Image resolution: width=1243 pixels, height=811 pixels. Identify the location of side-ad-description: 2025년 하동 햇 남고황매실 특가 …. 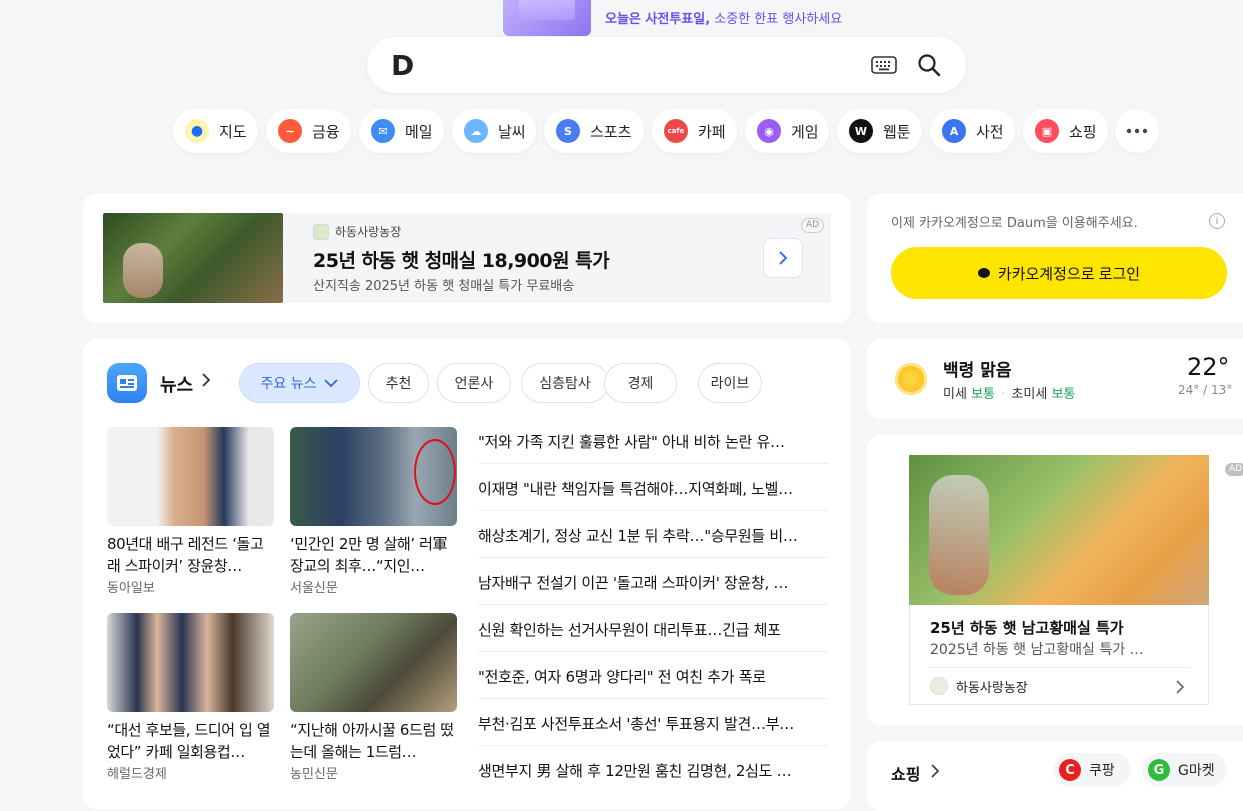
(1037, 650).